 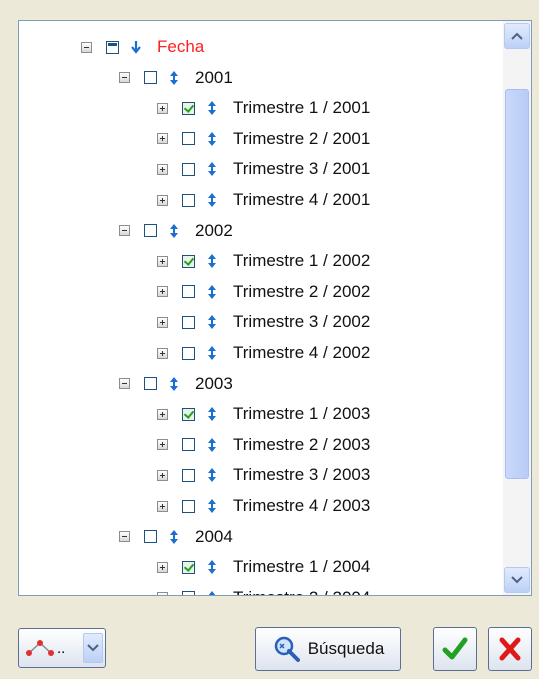 I want to click on vertical-scrollbar, so click(x=517, y=308).